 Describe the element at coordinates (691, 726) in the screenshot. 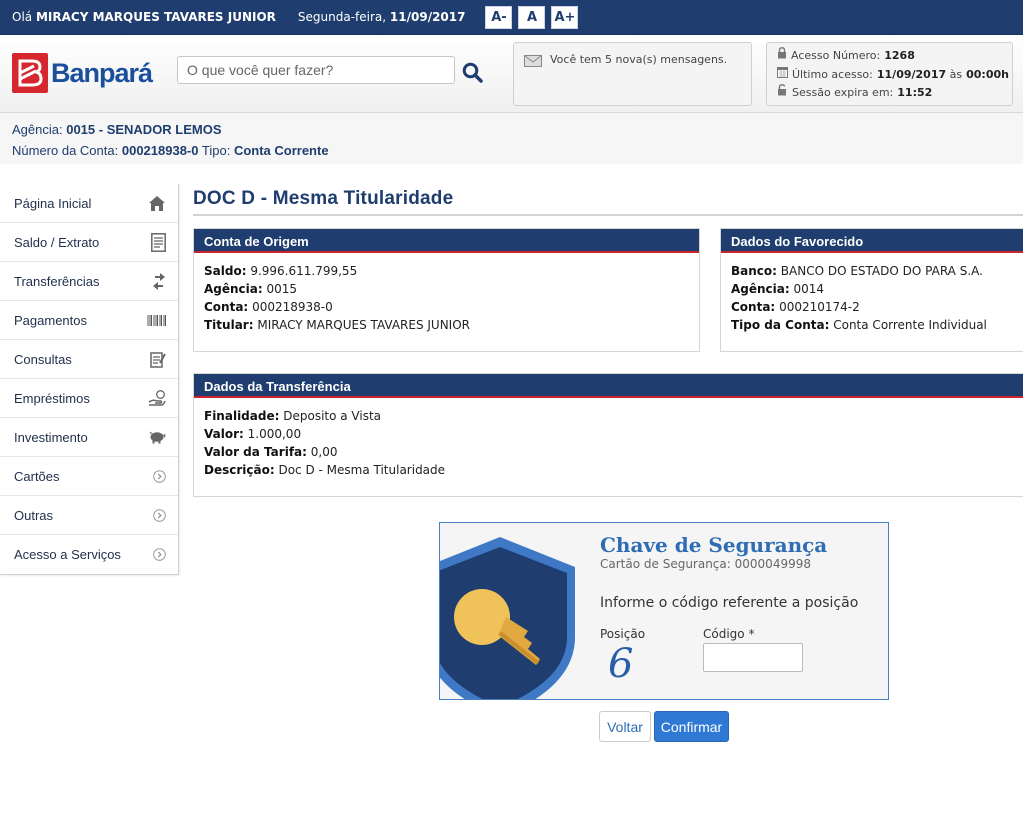

I see `confirm-button: Confirmar` at that location.